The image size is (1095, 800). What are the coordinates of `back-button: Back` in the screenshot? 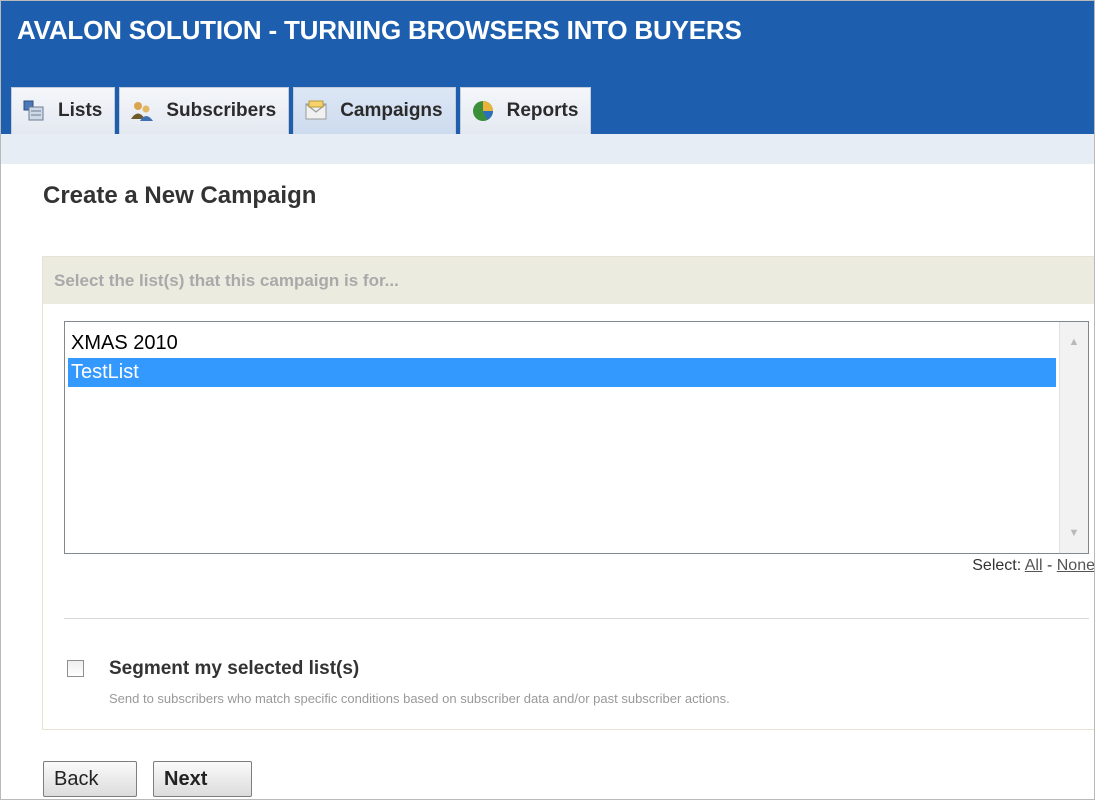 It's located at (90, 779).